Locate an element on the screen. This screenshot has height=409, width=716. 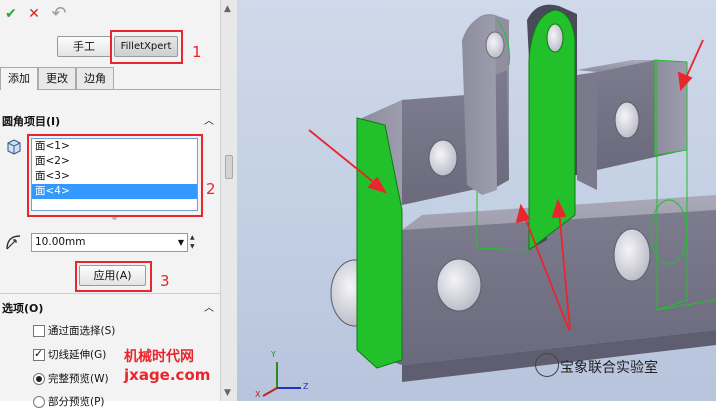
z-axis-label: Z is located at coordinates (306, 386).